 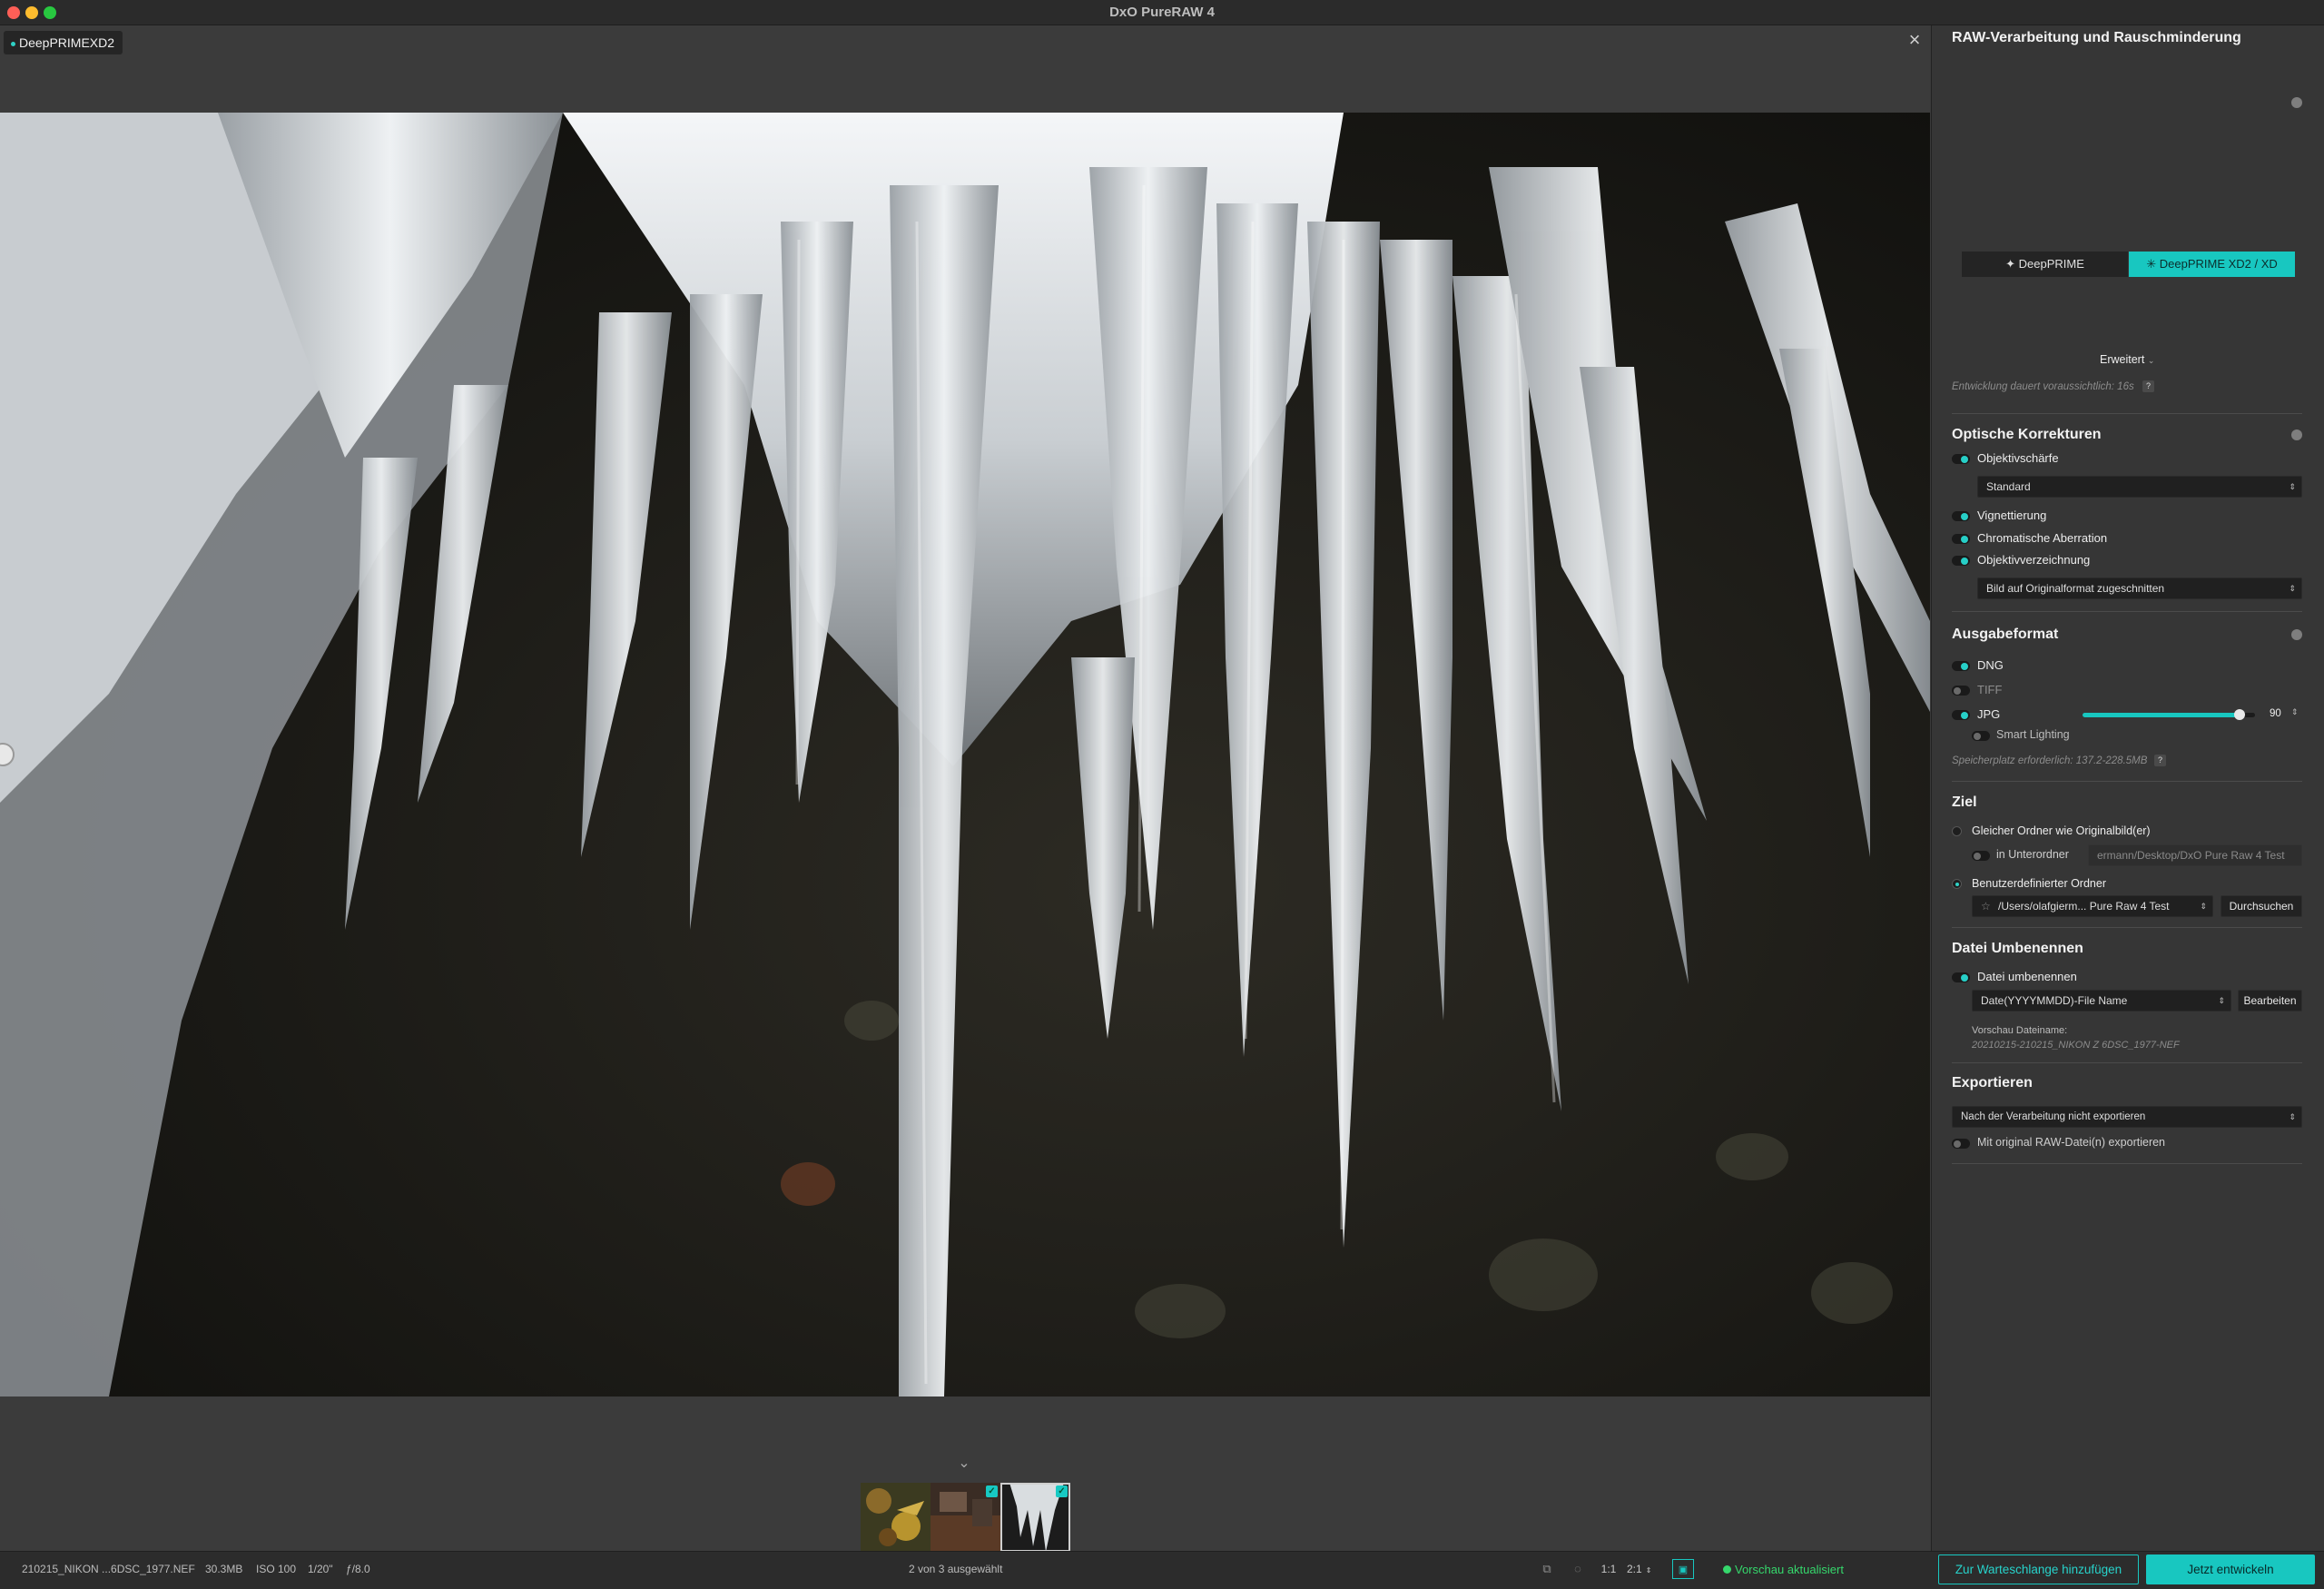 I want to click on thumbnail-icicles: ✓, so click(x=1035, y=1517).